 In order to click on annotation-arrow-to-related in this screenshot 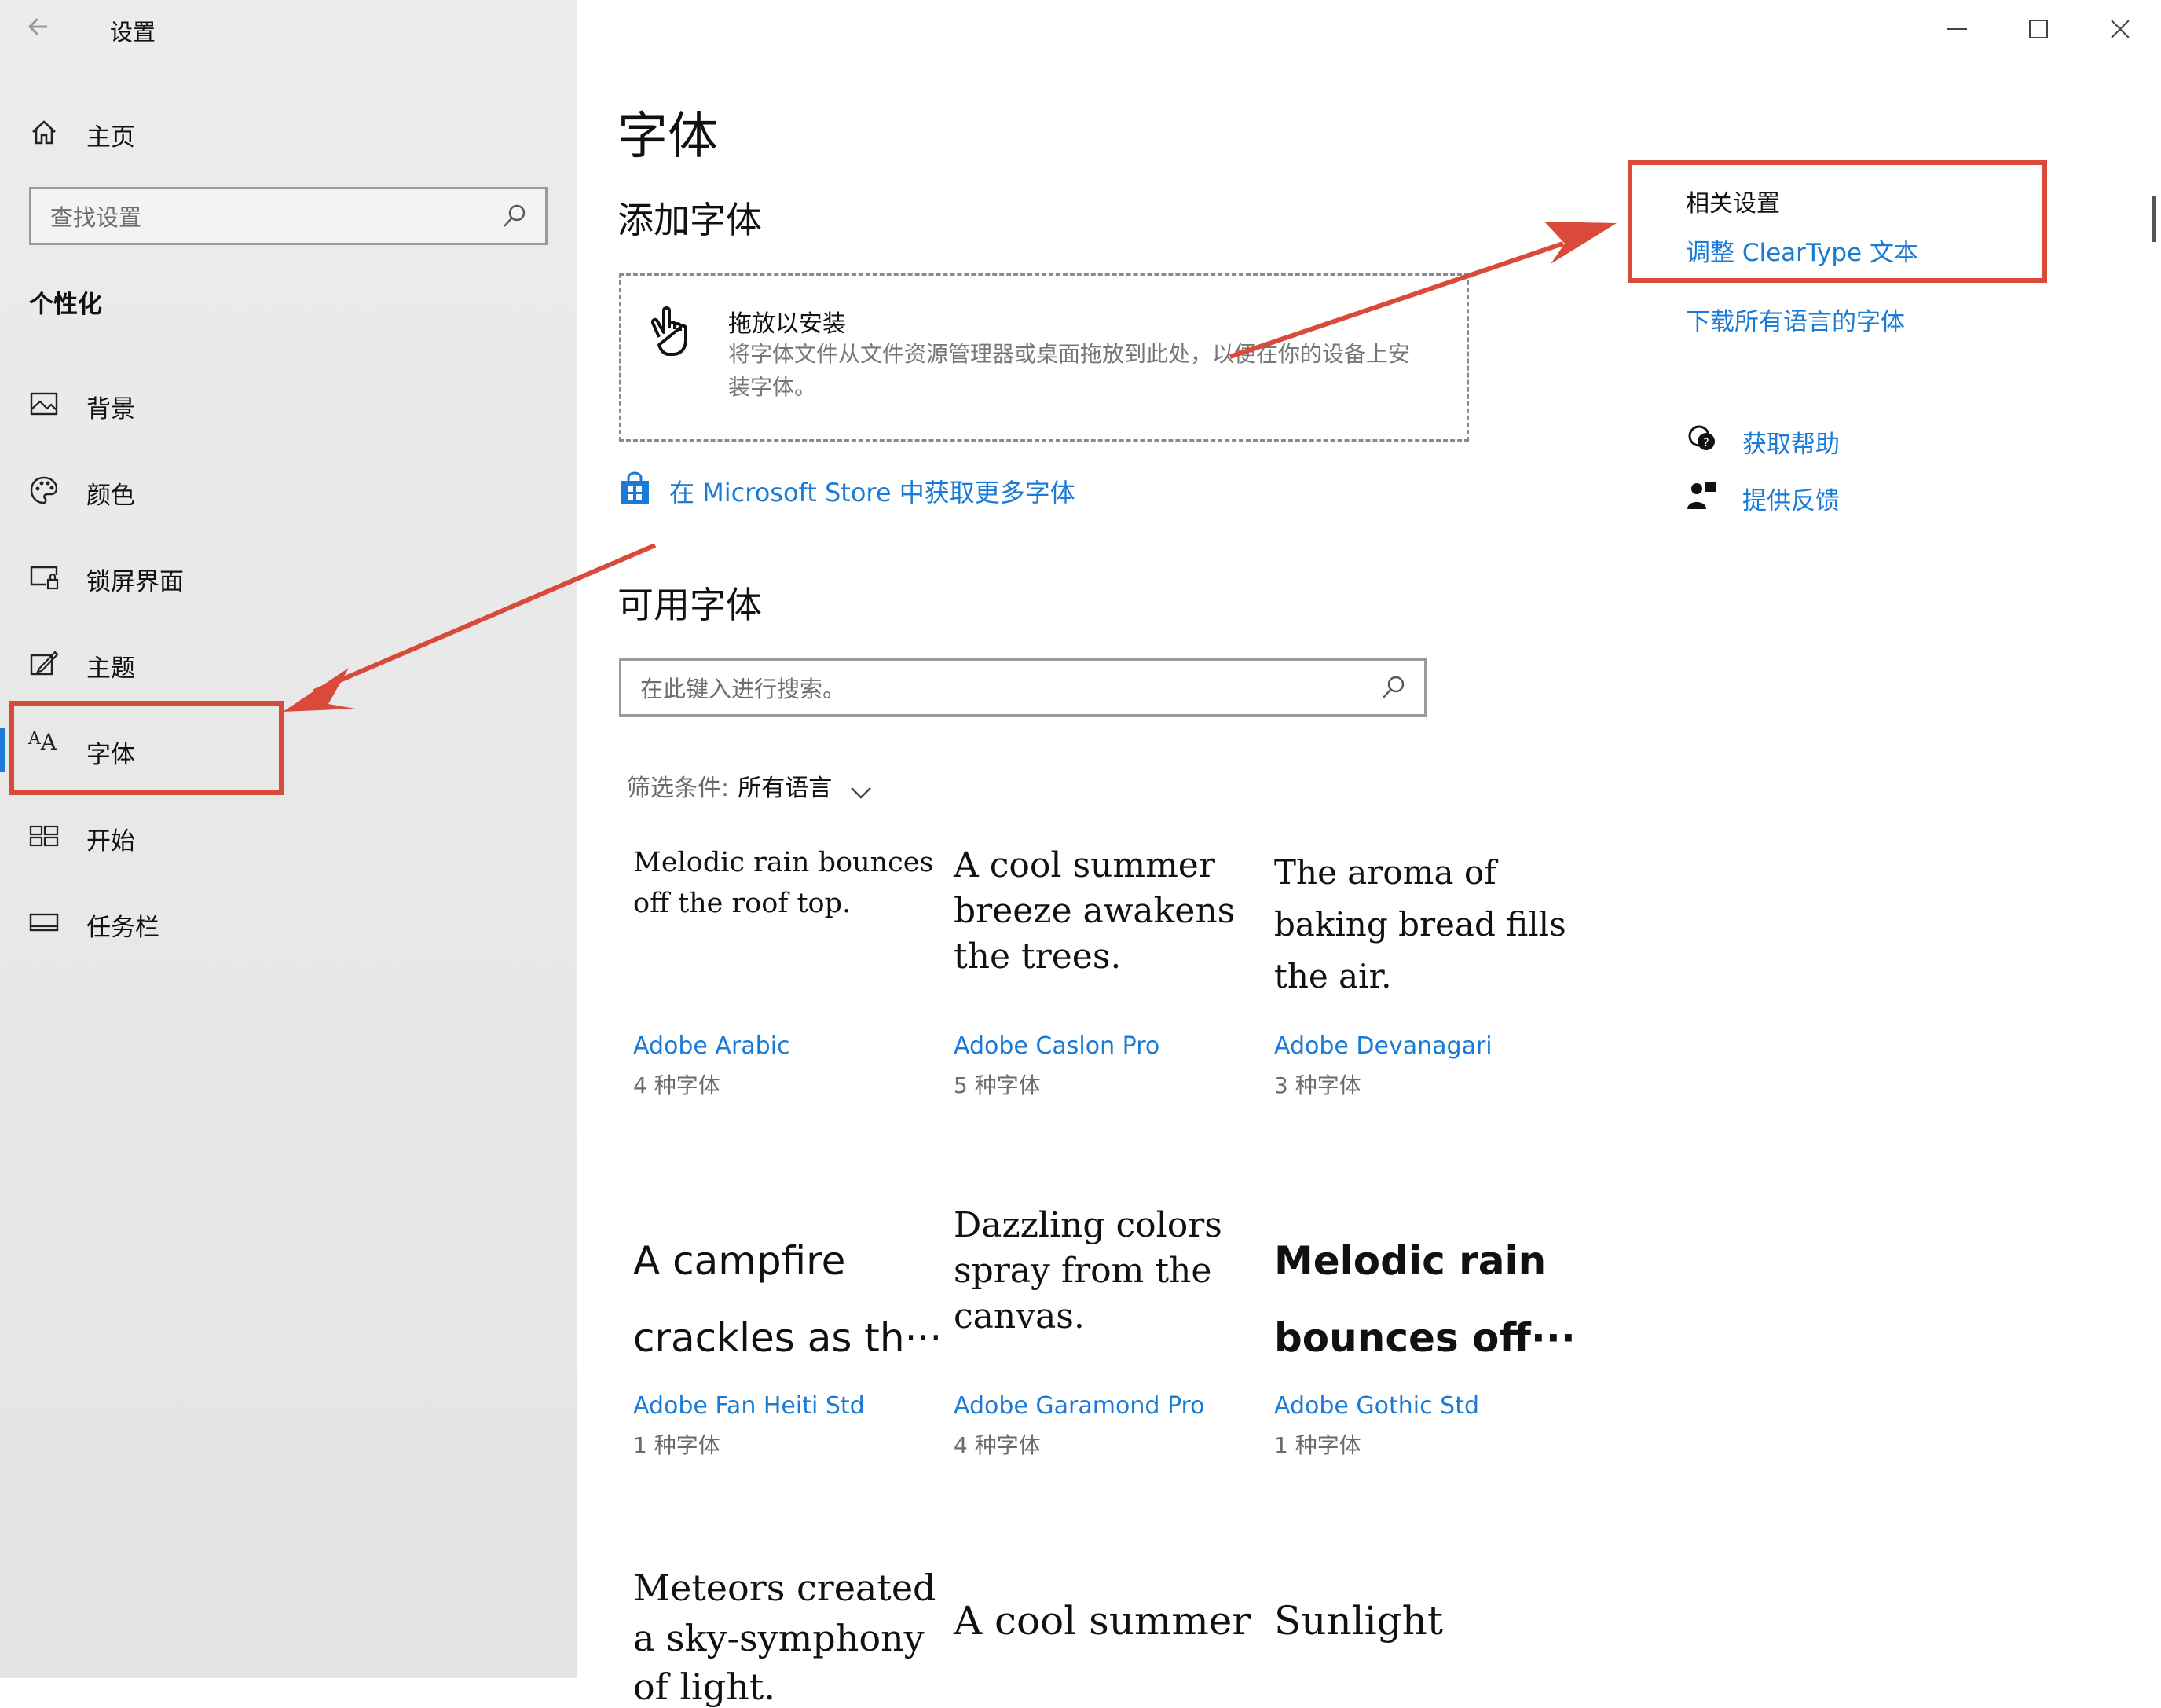, I will do `click(1396, 300)`.